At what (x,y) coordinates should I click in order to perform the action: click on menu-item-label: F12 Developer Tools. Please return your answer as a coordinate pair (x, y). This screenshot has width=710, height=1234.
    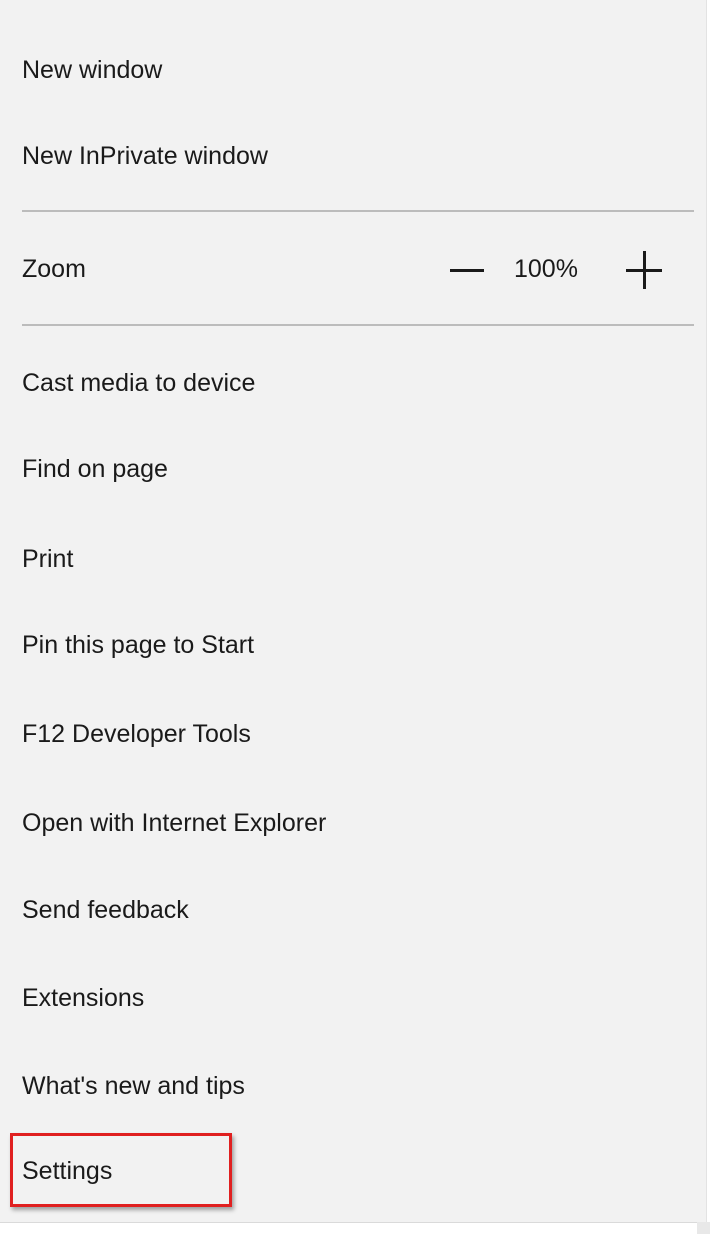
    Looking at the image, I should click on (136, 734).